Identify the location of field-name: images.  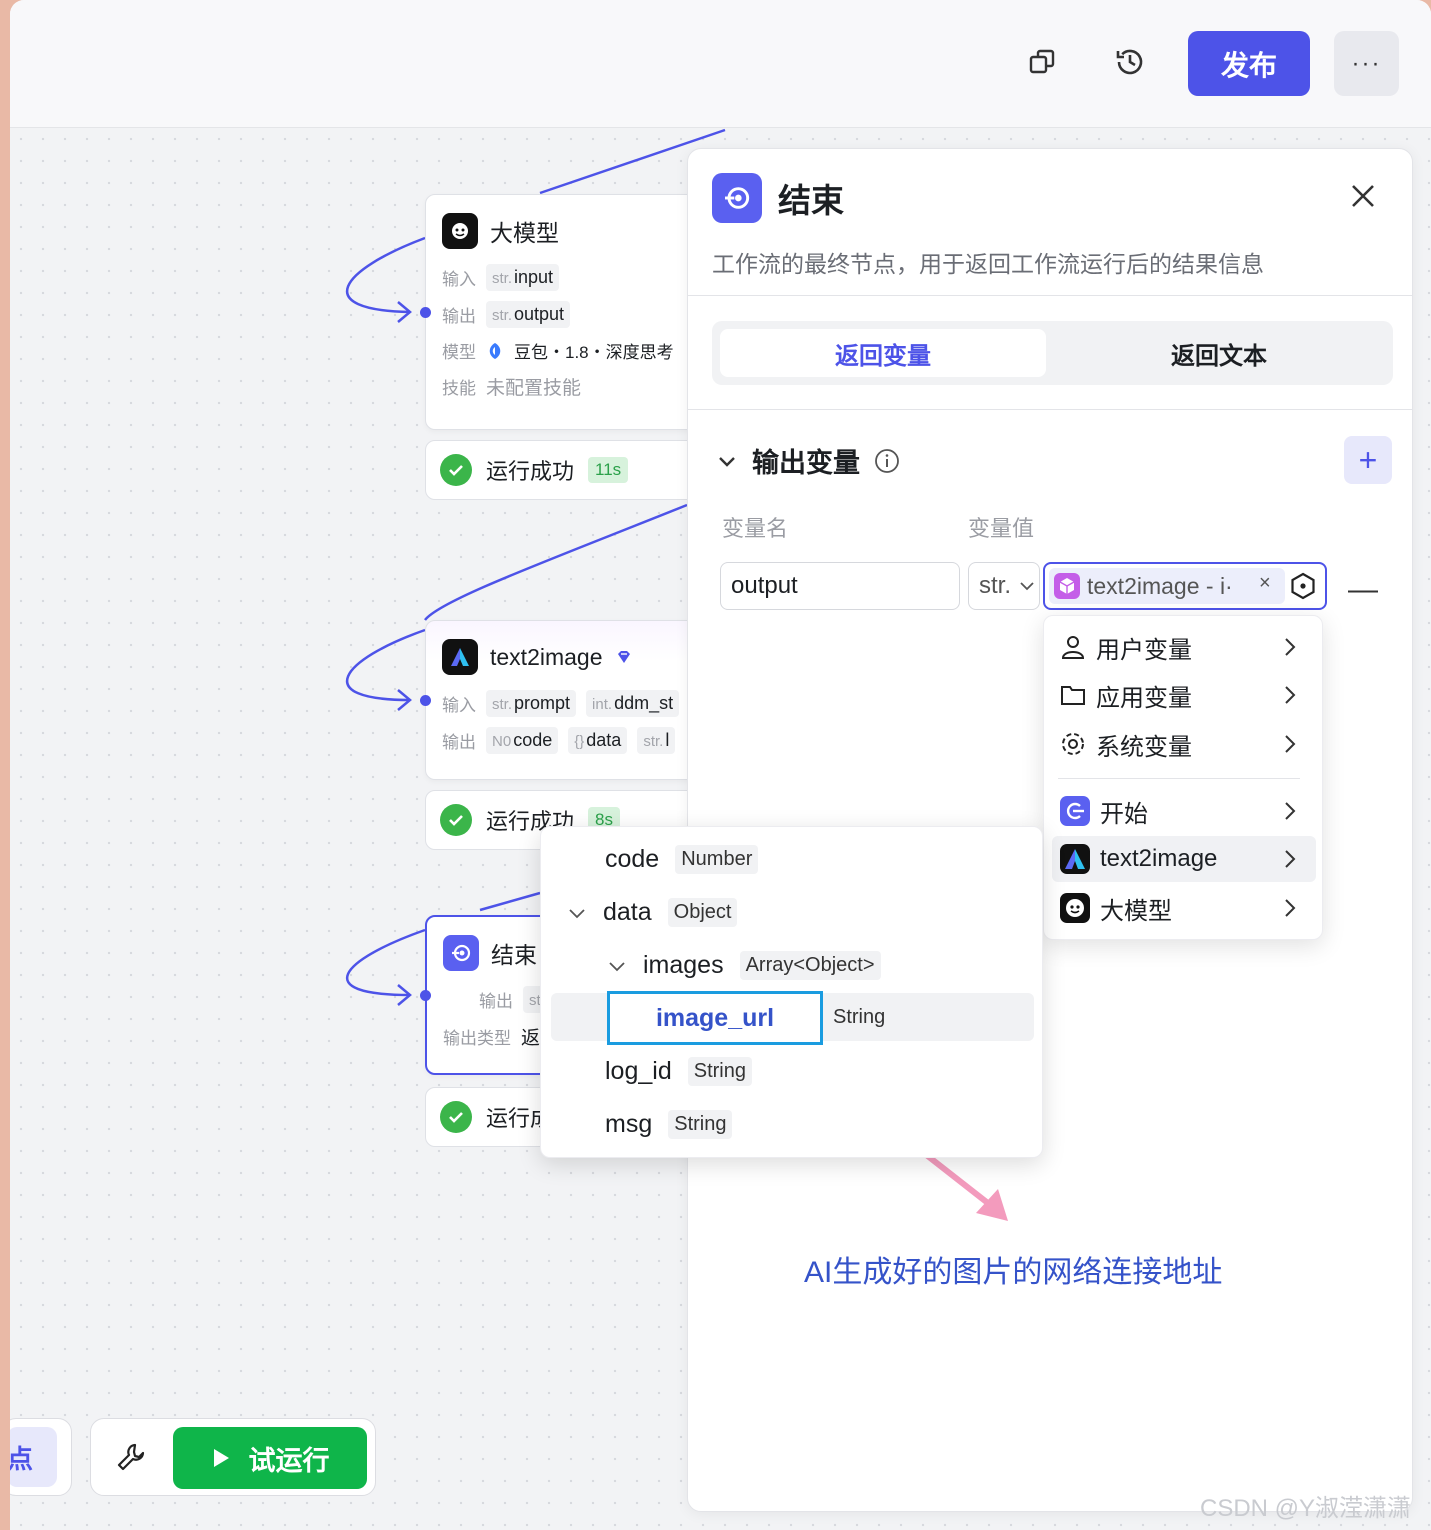
(683, 965).